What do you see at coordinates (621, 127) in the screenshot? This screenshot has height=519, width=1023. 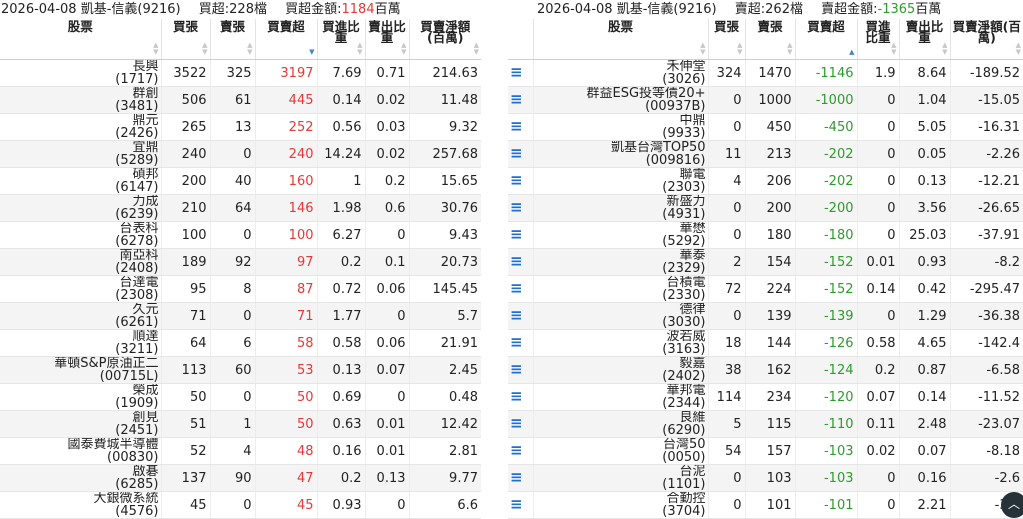 I see `stock-cell: 中鼎 (9933)` at bounding box center [621, 127].